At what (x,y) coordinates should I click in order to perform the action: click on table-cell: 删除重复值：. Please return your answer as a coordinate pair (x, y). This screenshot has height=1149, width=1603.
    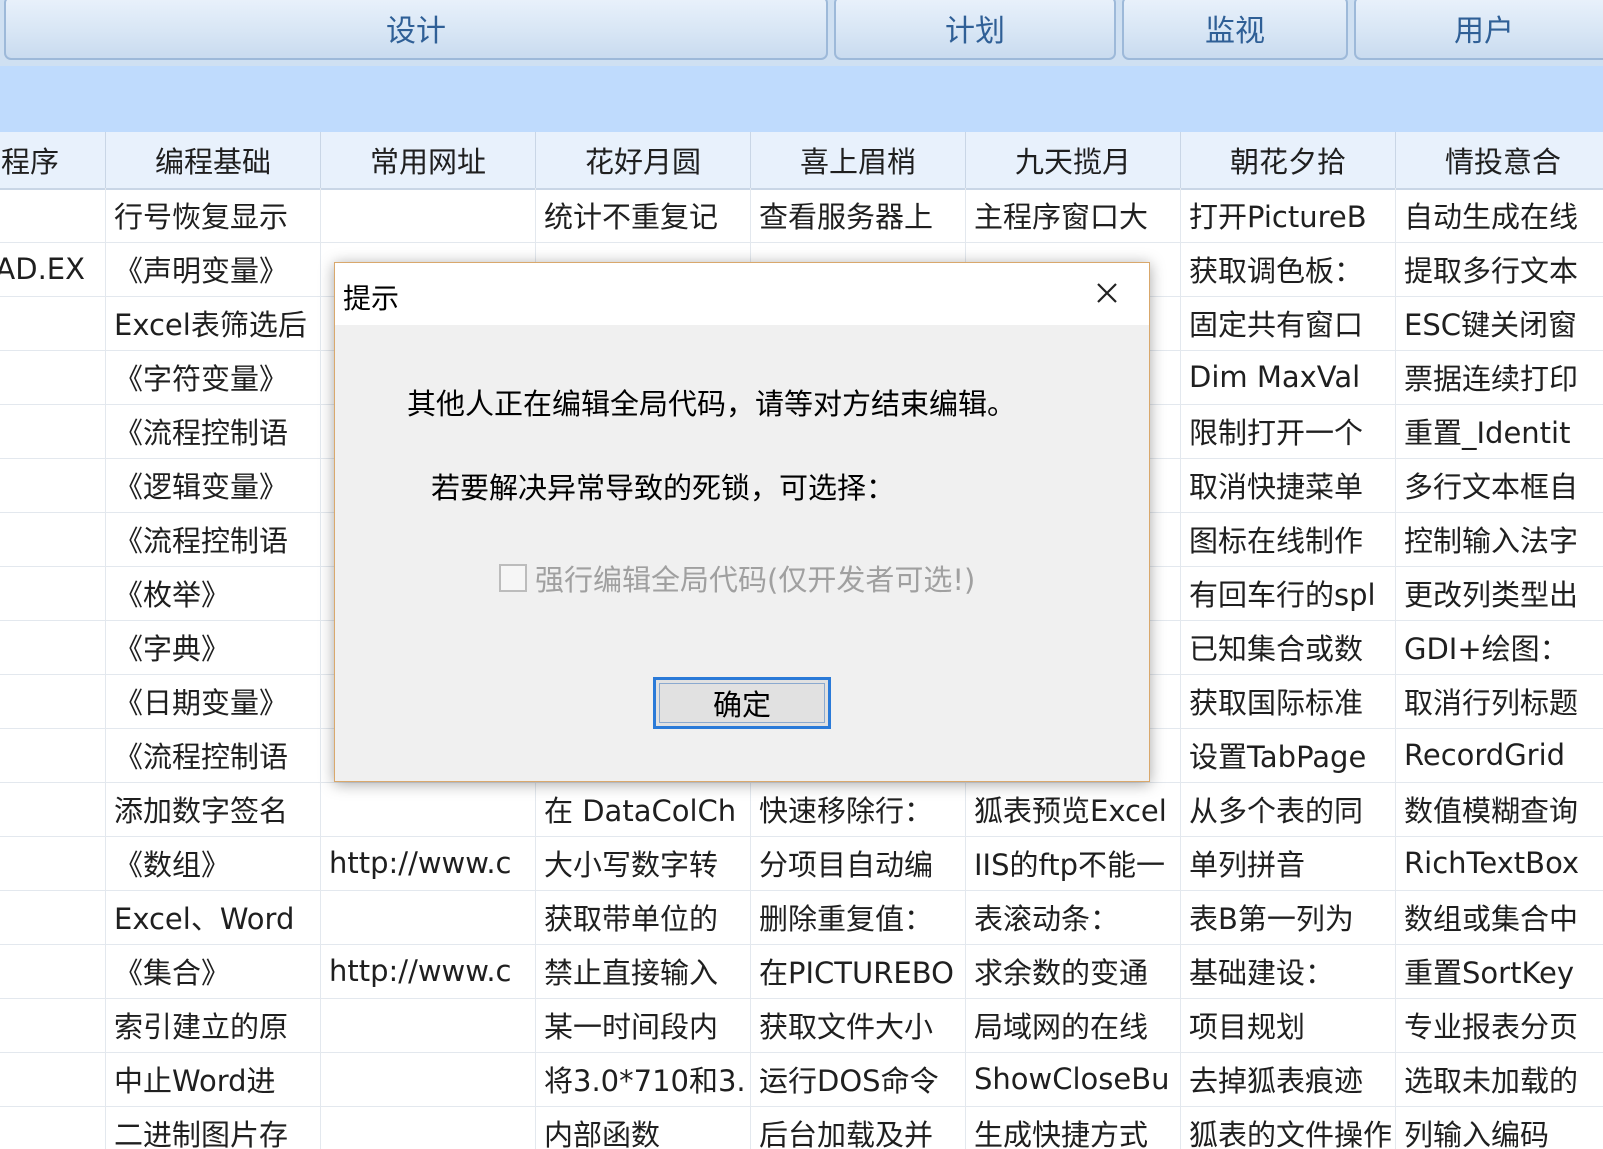
    Looking at the image, I should click on (858, 917).